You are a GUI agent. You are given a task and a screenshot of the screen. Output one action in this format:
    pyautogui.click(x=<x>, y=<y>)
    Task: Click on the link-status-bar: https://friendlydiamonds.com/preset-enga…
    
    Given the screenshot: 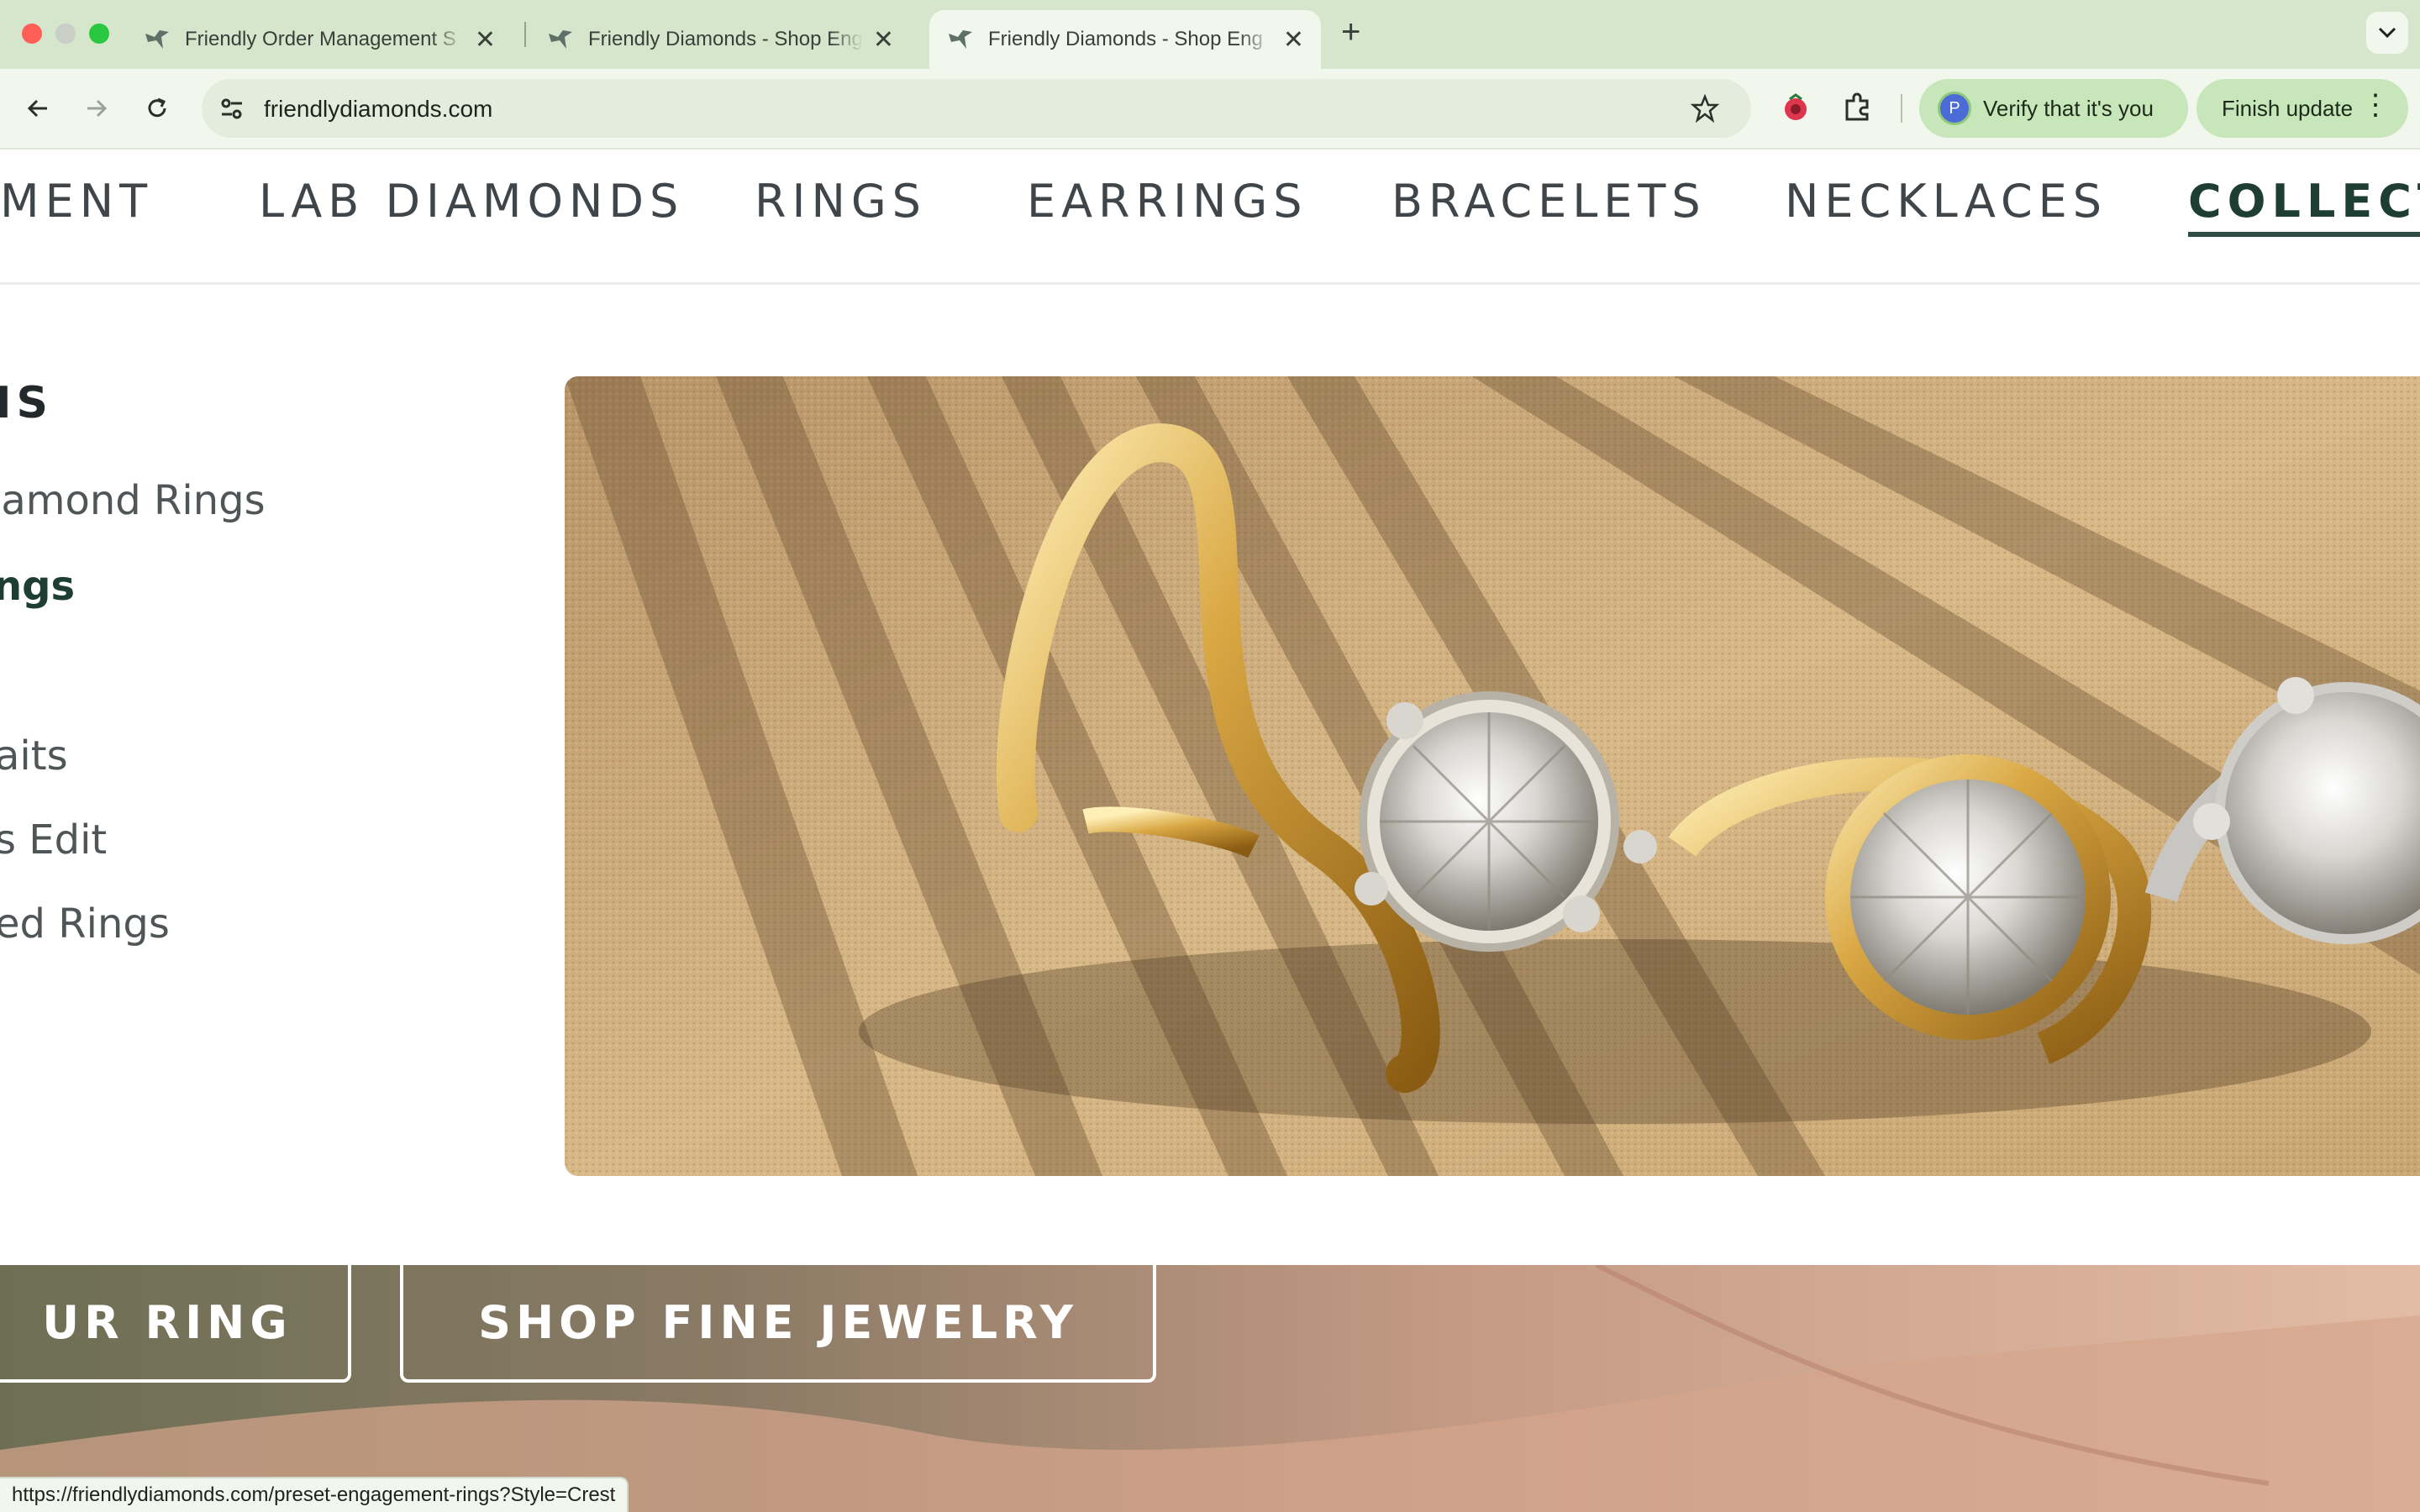 What is the action you would take?
    pyautogui.click(x=314, y=1494)
    